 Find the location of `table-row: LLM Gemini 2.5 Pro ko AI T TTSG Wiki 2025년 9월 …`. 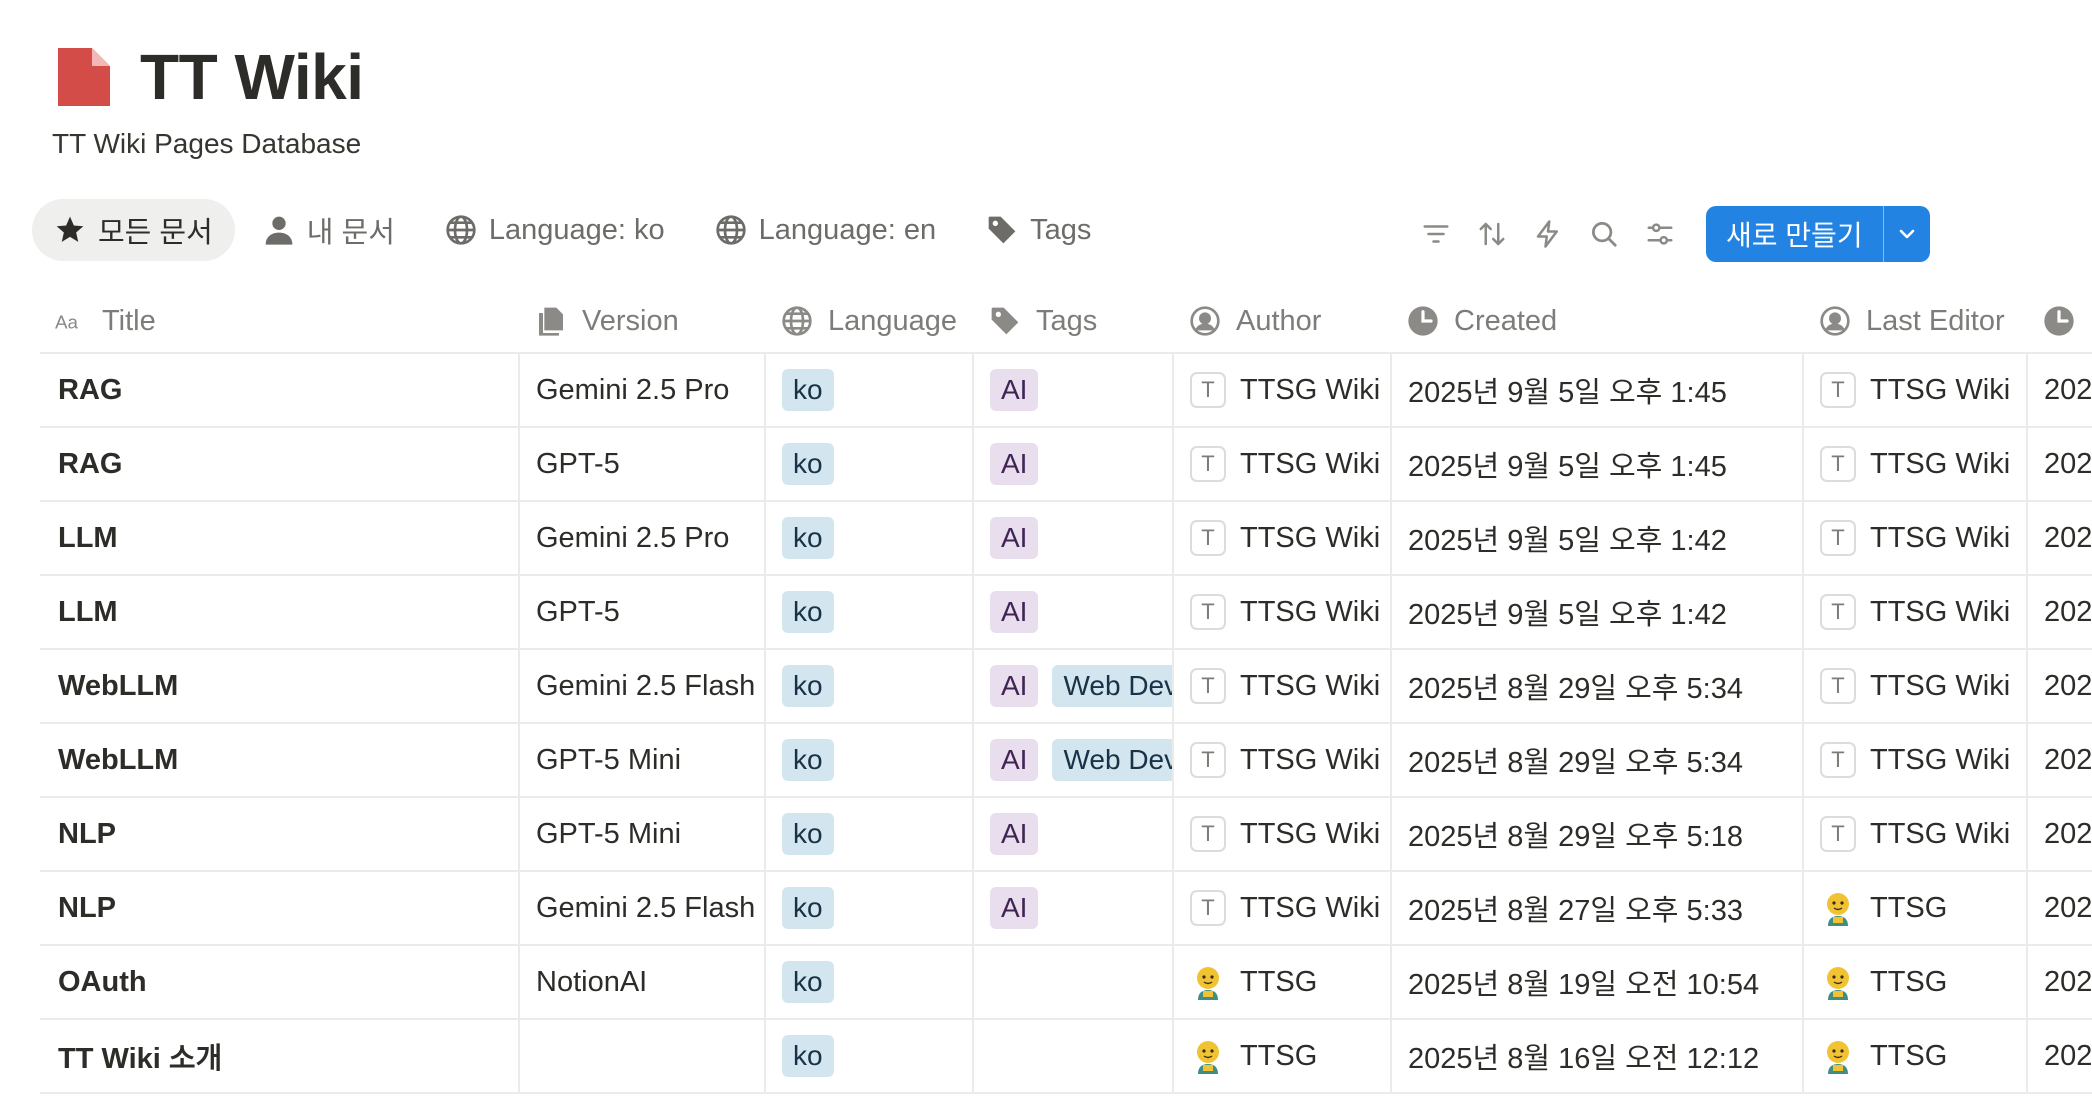

table-row: LLM Gemini 2.5 Pro ko AI T TTSG Wiki 2025년 9월 … is located at coordinates (1066, 539).